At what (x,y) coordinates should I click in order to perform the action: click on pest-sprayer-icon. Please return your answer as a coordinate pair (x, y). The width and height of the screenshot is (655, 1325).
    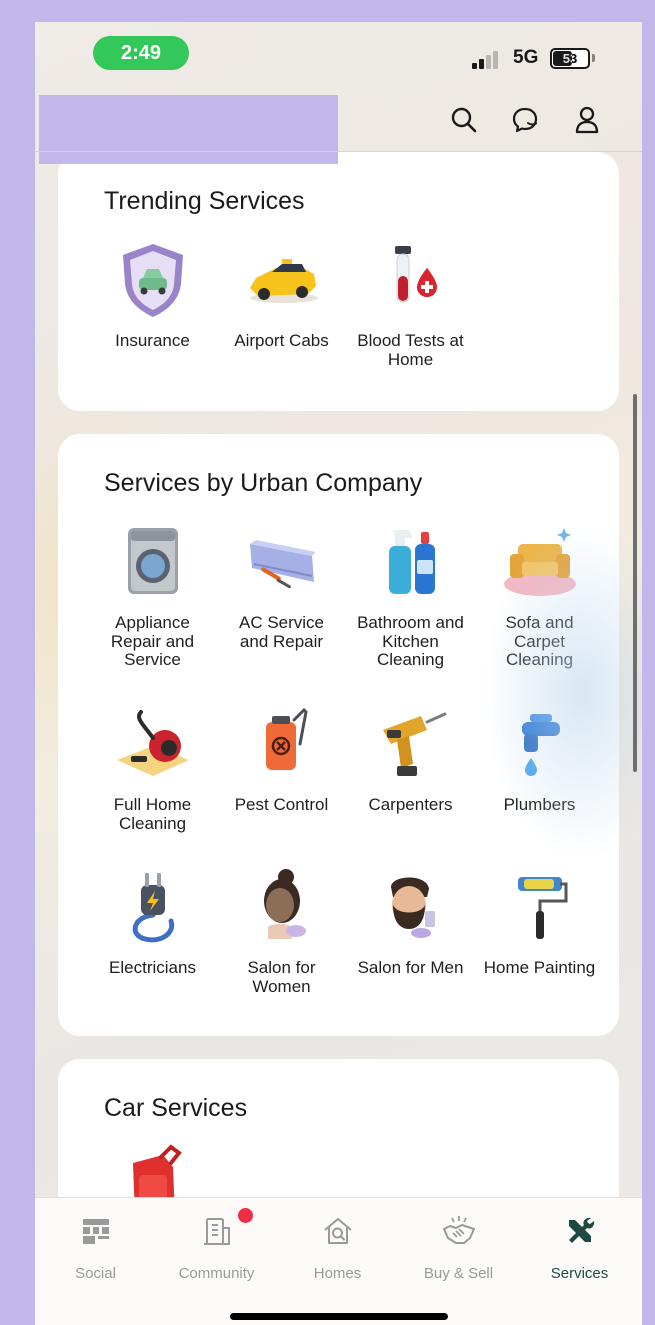
    Looking at the image, I should click on (282, 744).